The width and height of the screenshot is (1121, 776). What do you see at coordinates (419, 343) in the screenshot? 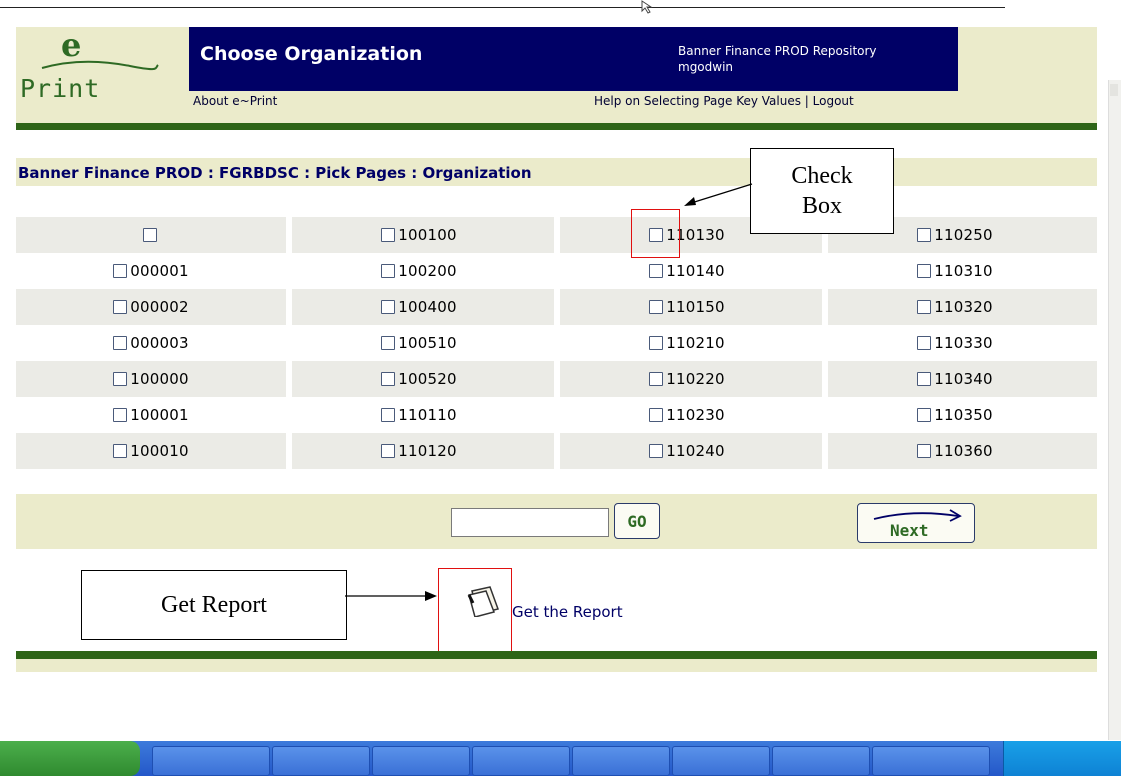
I see `organization-option: 100510` at bounding box center [419, 343].